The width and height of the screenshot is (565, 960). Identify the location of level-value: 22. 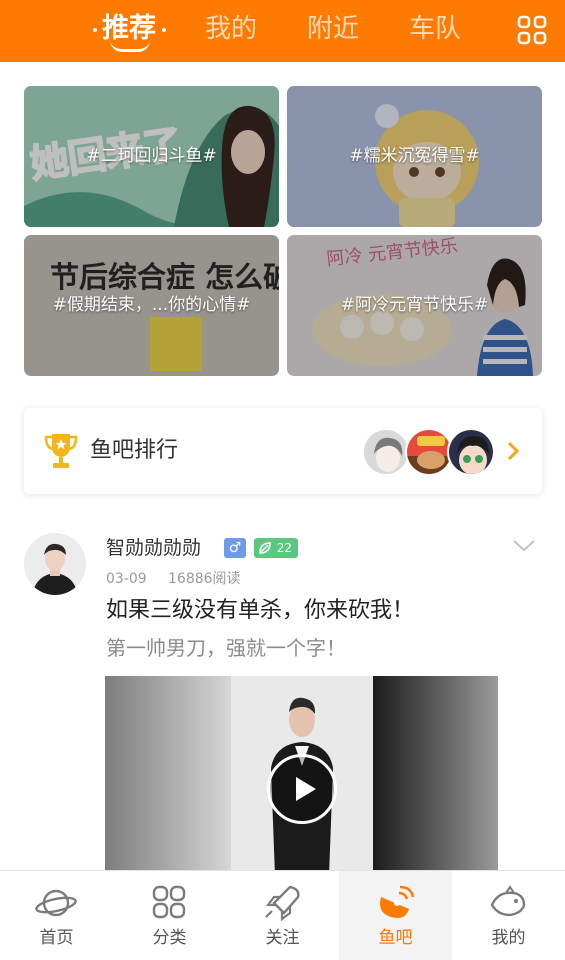
(284, 548).